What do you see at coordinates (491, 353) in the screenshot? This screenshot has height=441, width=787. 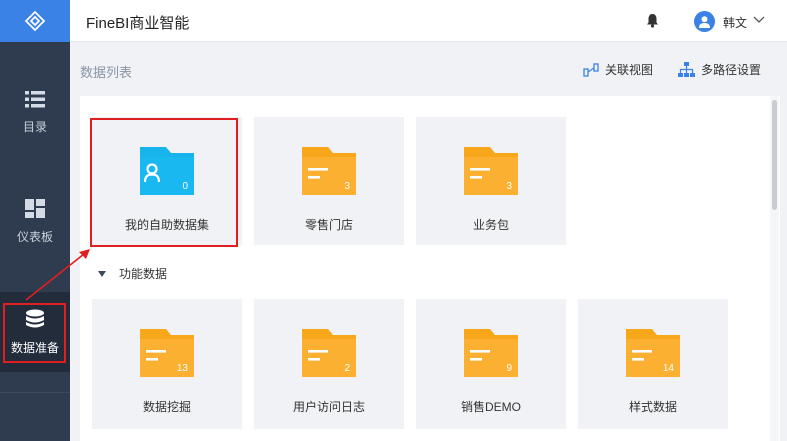 I see `folder-icon: 9` at bounding box center [491, 353].